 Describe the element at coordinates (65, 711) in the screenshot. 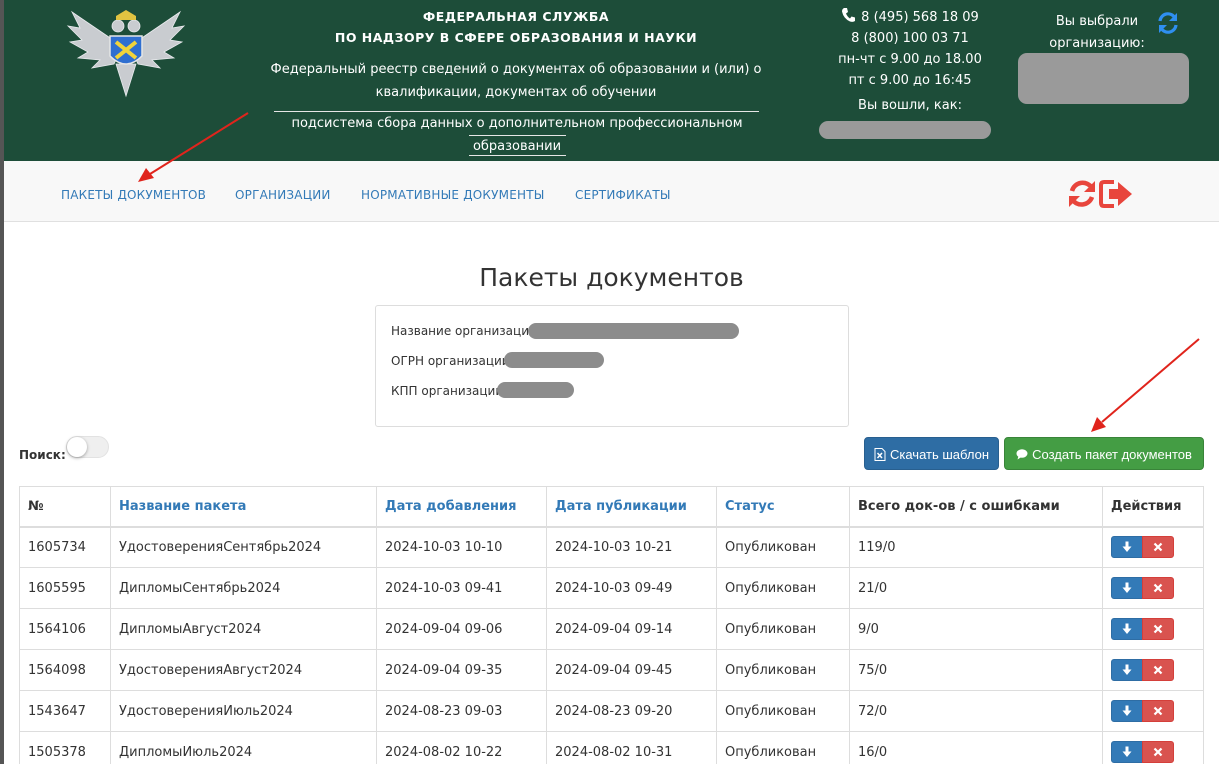

I see `cell-number: 1543647` at that location.